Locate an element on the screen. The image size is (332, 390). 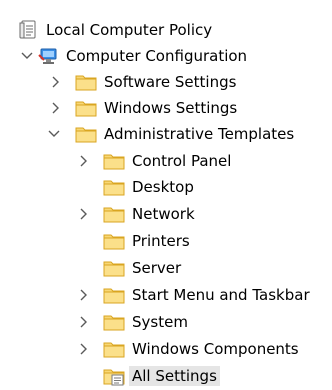
tree-item-software-settings: Software Settings is located at coordinates (150, 82).